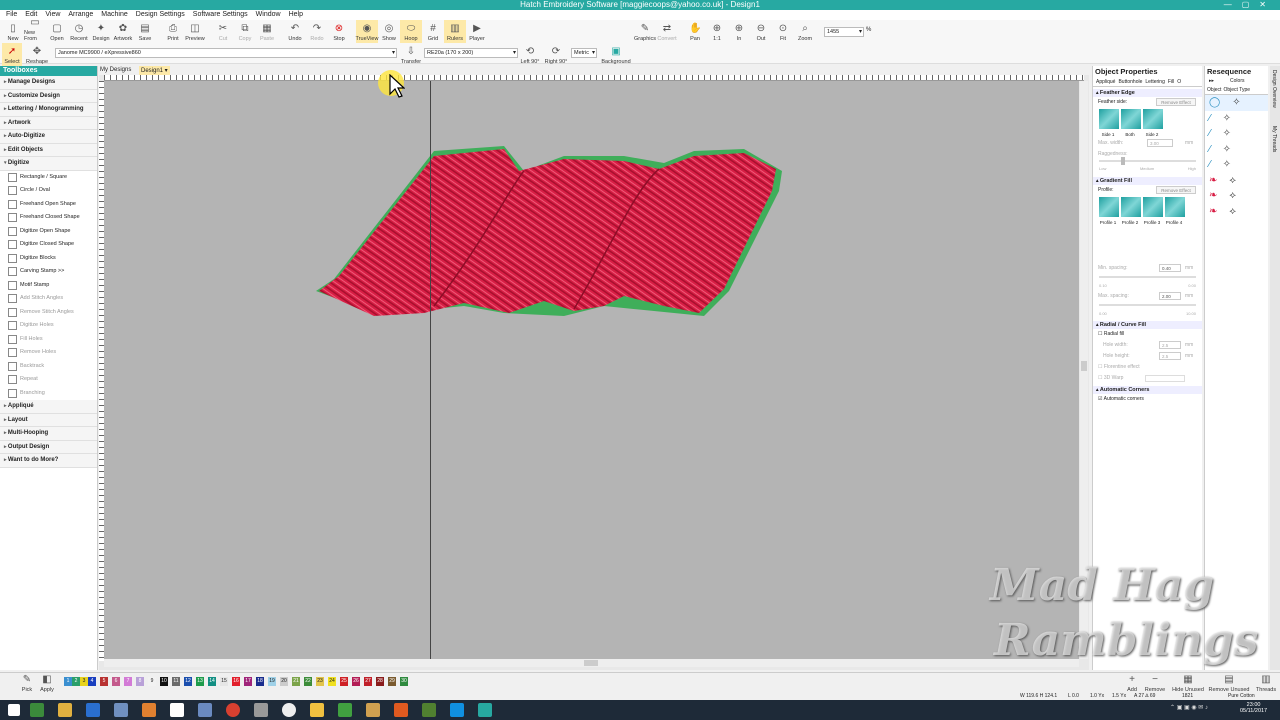 This screenshot has width=1280, height=720. Describe the element at coordinates (717, 31) in the screenshot. I see `1-1-button: ⊕ 1:1` at that location.